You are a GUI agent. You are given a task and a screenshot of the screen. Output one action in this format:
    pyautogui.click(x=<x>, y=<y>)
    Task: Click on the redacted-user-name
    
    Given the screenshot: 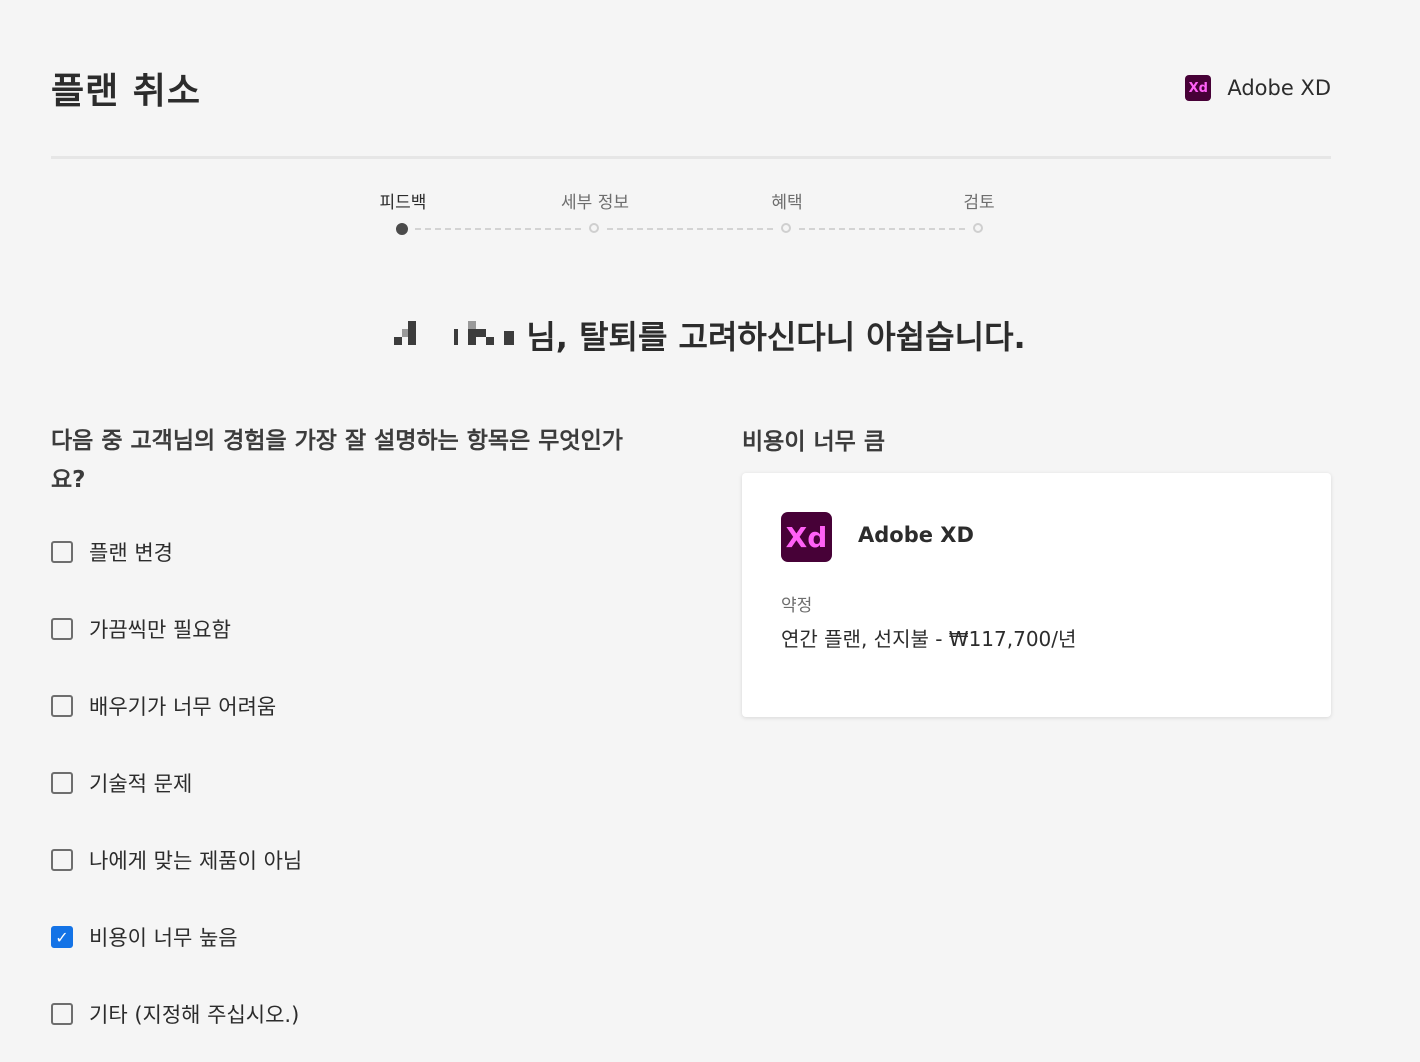 What is the action you would take?
    pyautogui.click(x=459, y=336)
    